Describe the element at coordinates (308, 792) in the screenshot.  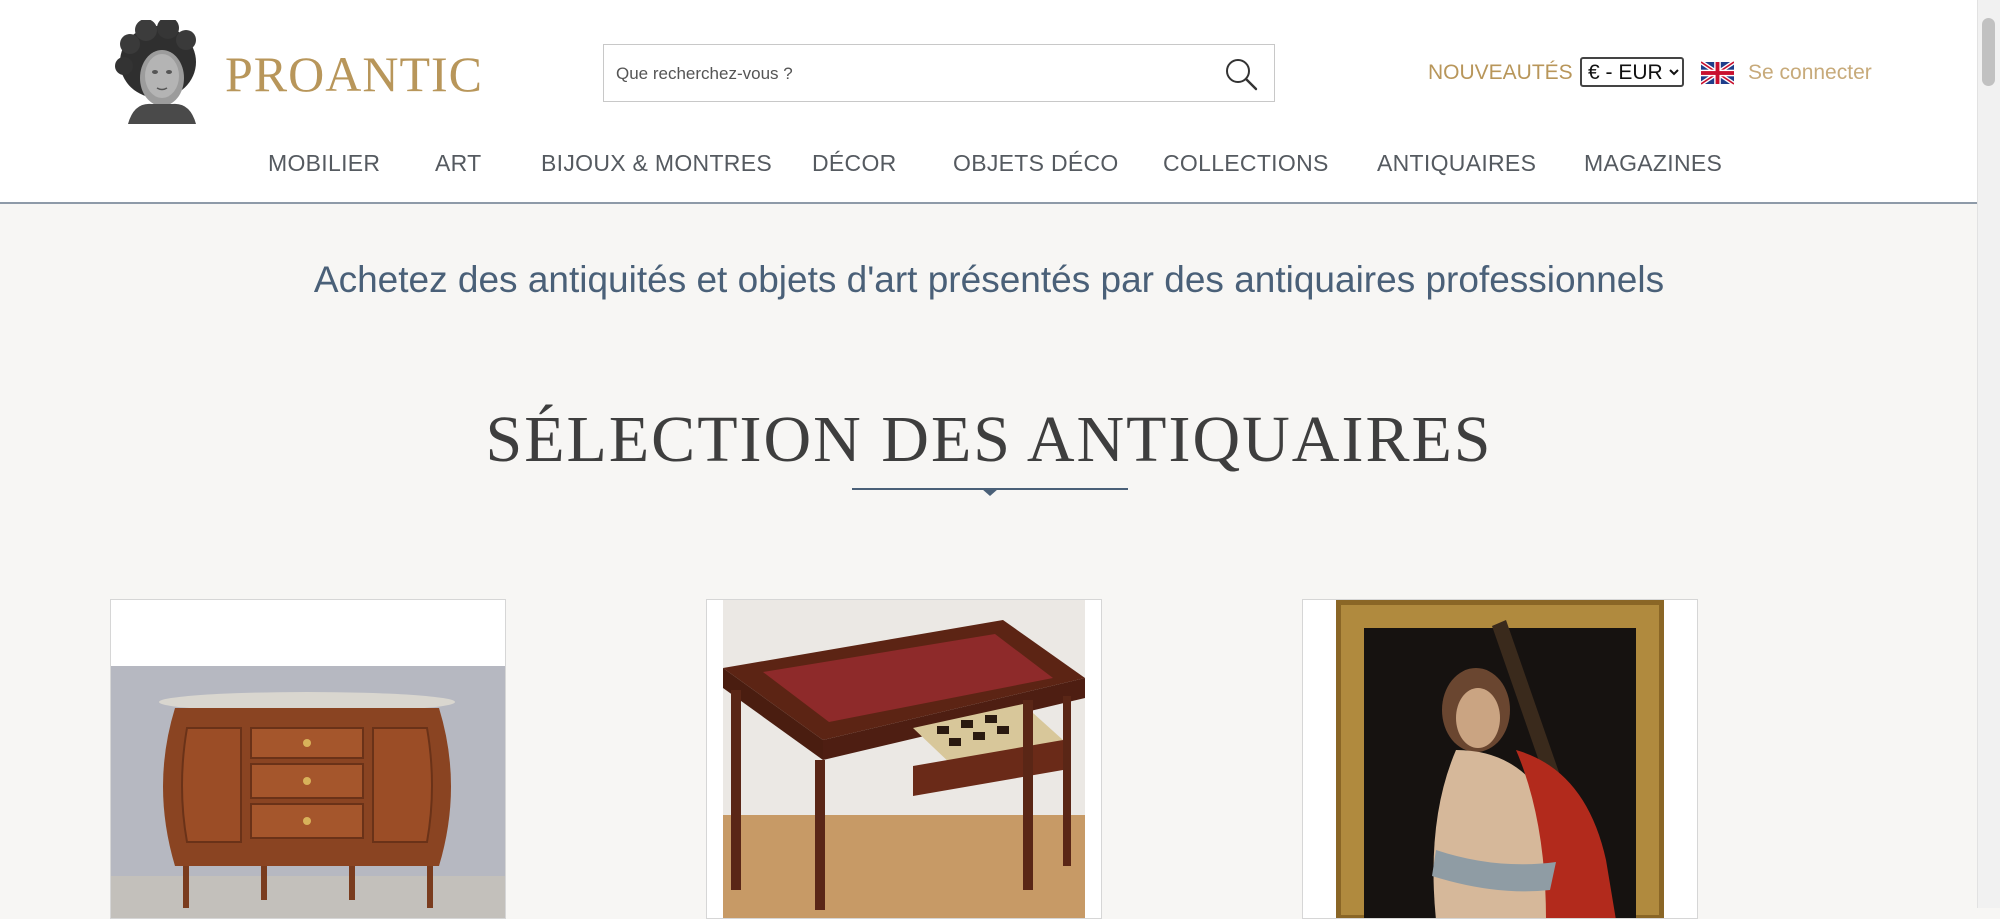
I see `product-image-commode` at that location.